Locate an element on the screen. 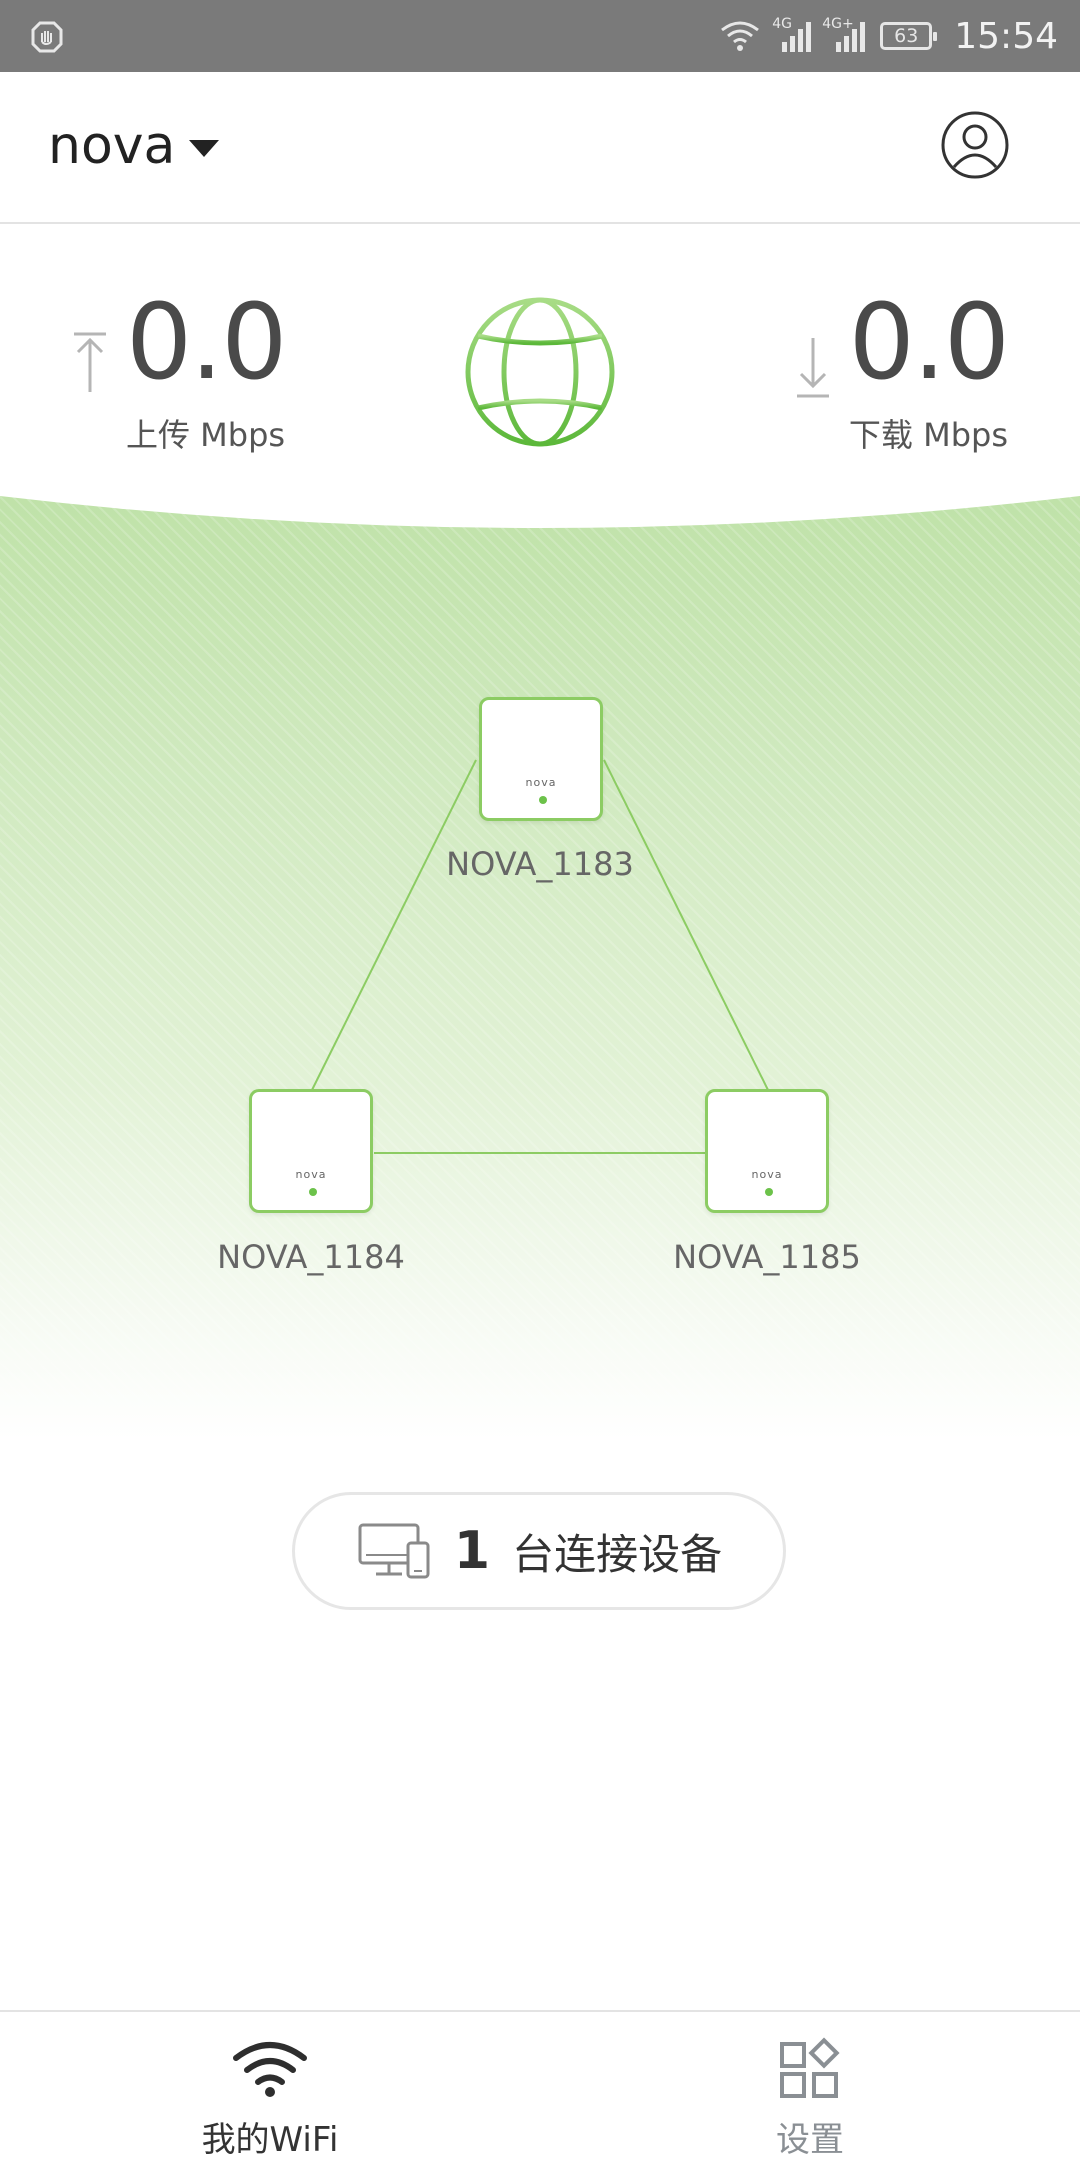  network-name: nova is located at coordinates (112, 146).